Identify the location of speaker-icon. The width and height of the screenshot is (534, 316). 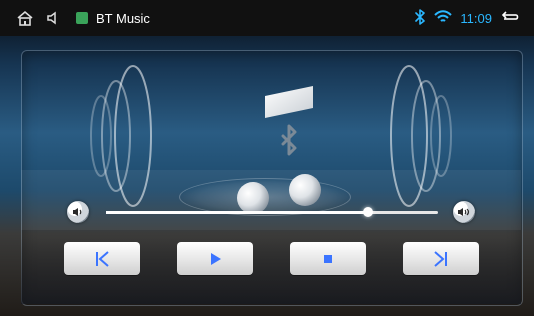
(77, 212).